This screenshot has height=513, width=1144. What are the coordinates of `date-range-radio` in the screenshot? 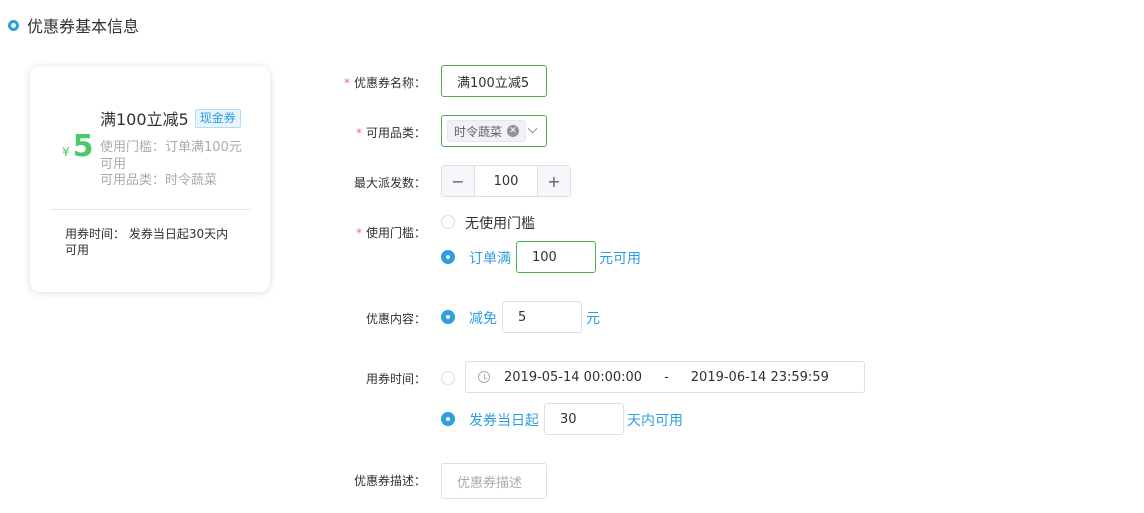 It's located at (448, 378).